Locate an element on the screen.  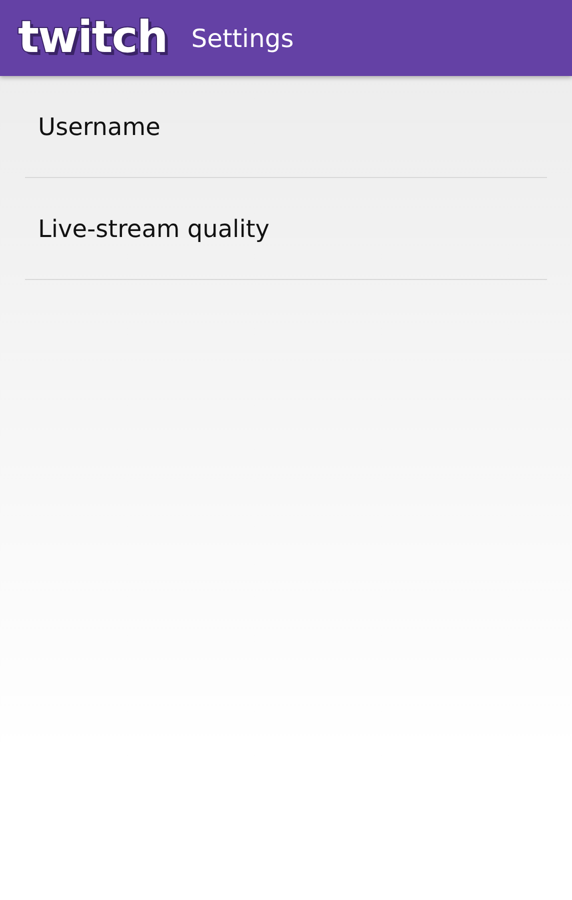
screen-title: Settings is located at coordinates (242, 38).